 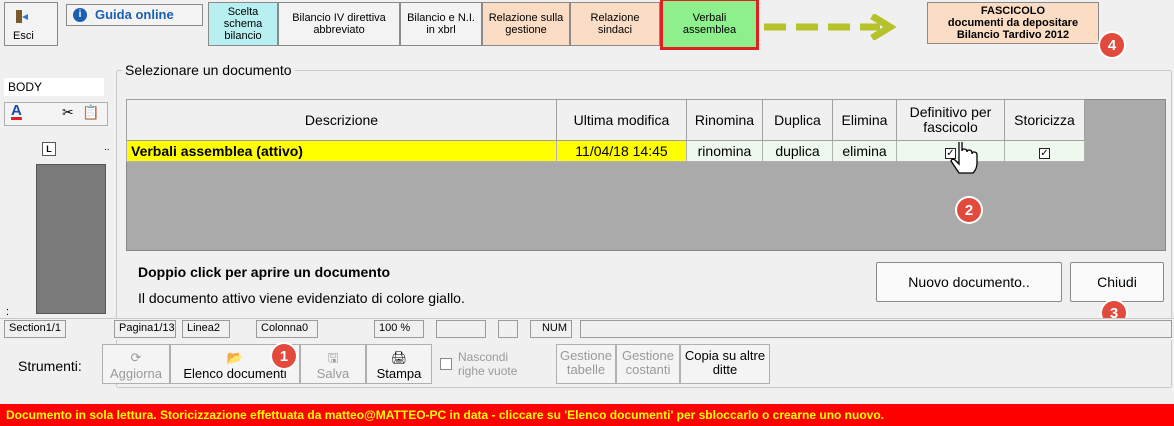 What do you see at coordinates (107, 147) in the screenshot?
I see `ruler-dots: ..` at bounding box center [107, 147].